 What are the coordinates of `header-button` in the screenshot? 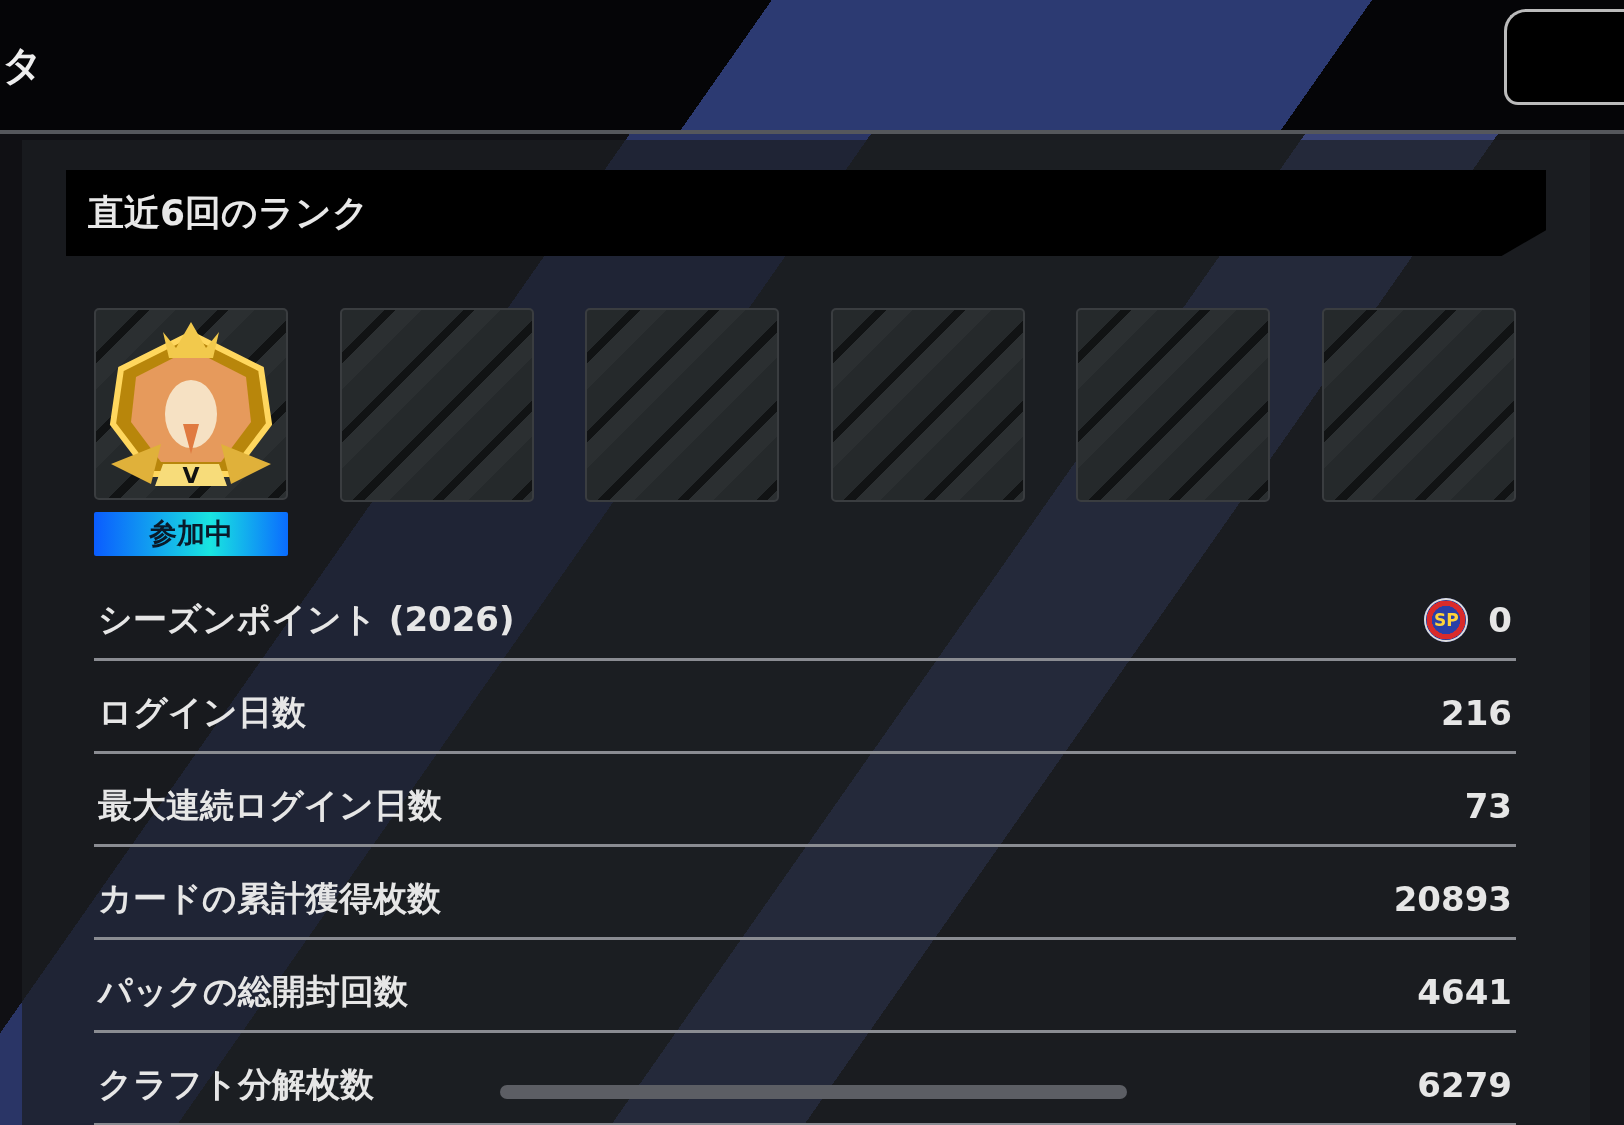 It's located at (1564, 57).